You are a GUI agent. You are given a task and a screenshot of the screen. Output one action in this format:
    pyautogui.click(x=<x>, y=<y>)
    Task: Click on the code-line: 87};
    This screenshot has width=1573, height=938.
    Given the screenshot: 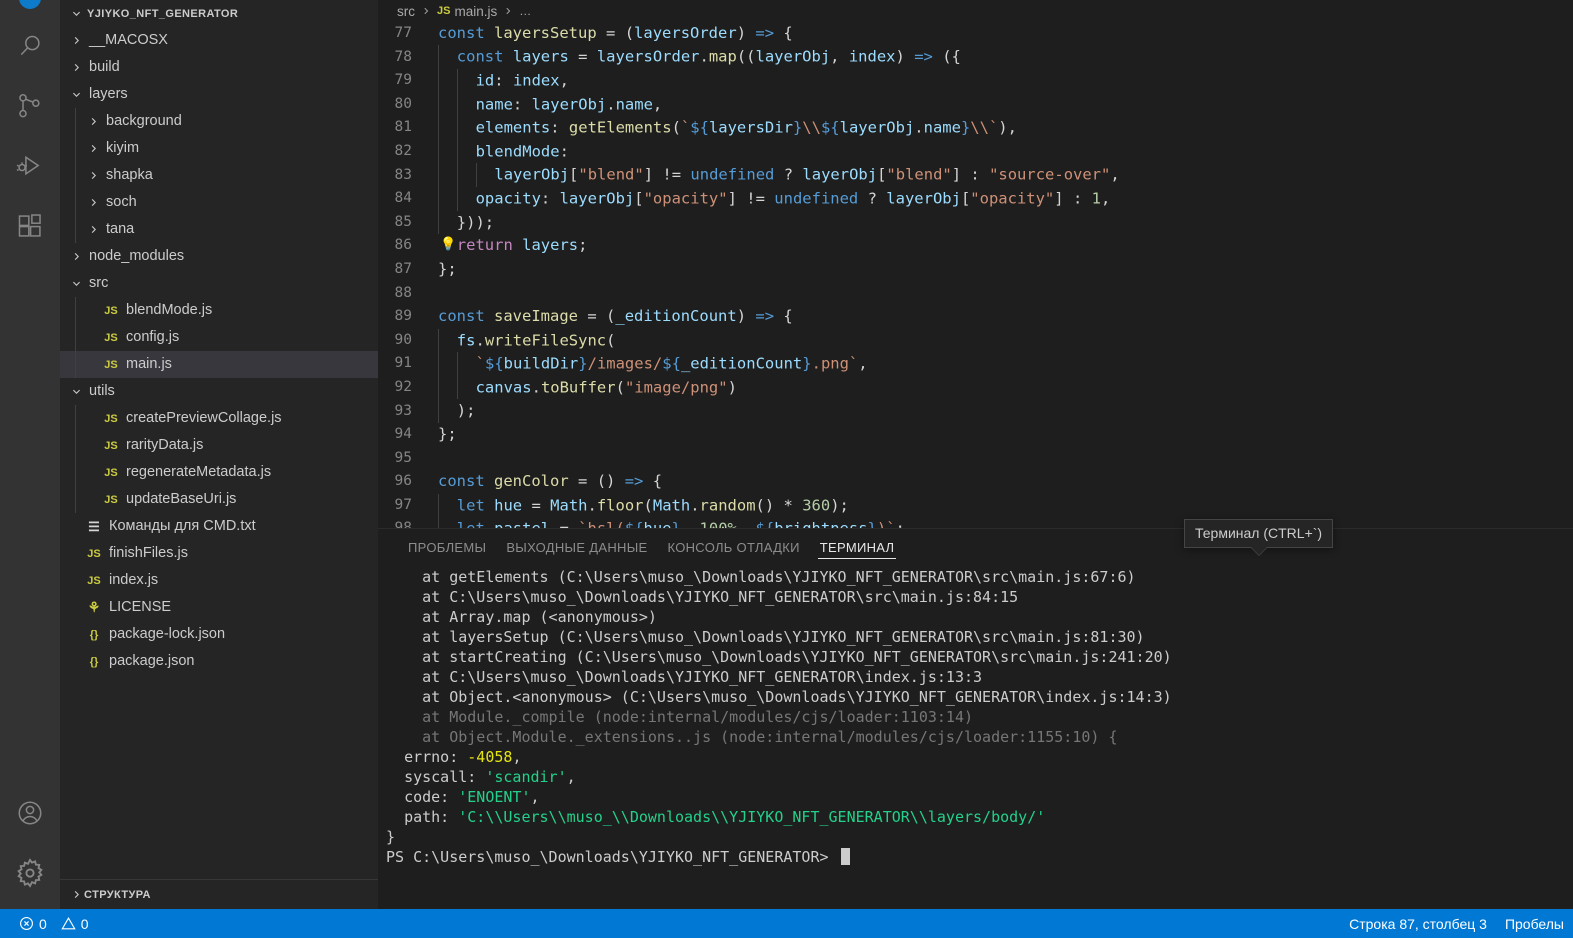 What is the action you would take?
    pyautogui.click(x=975, y=270)
    